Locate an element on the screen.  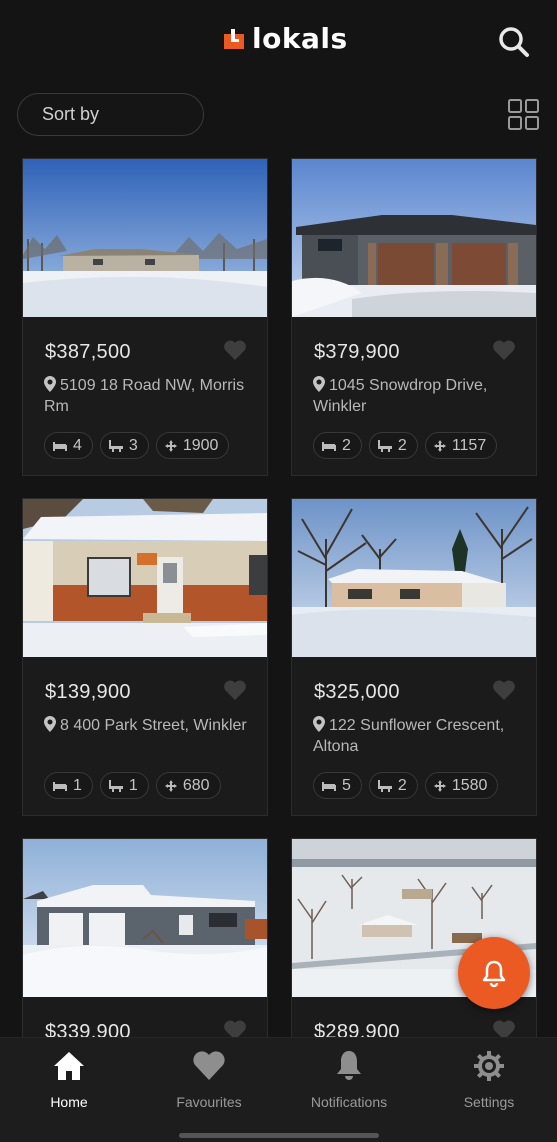
beds-count: 4 is located at coordinates (68, 445).